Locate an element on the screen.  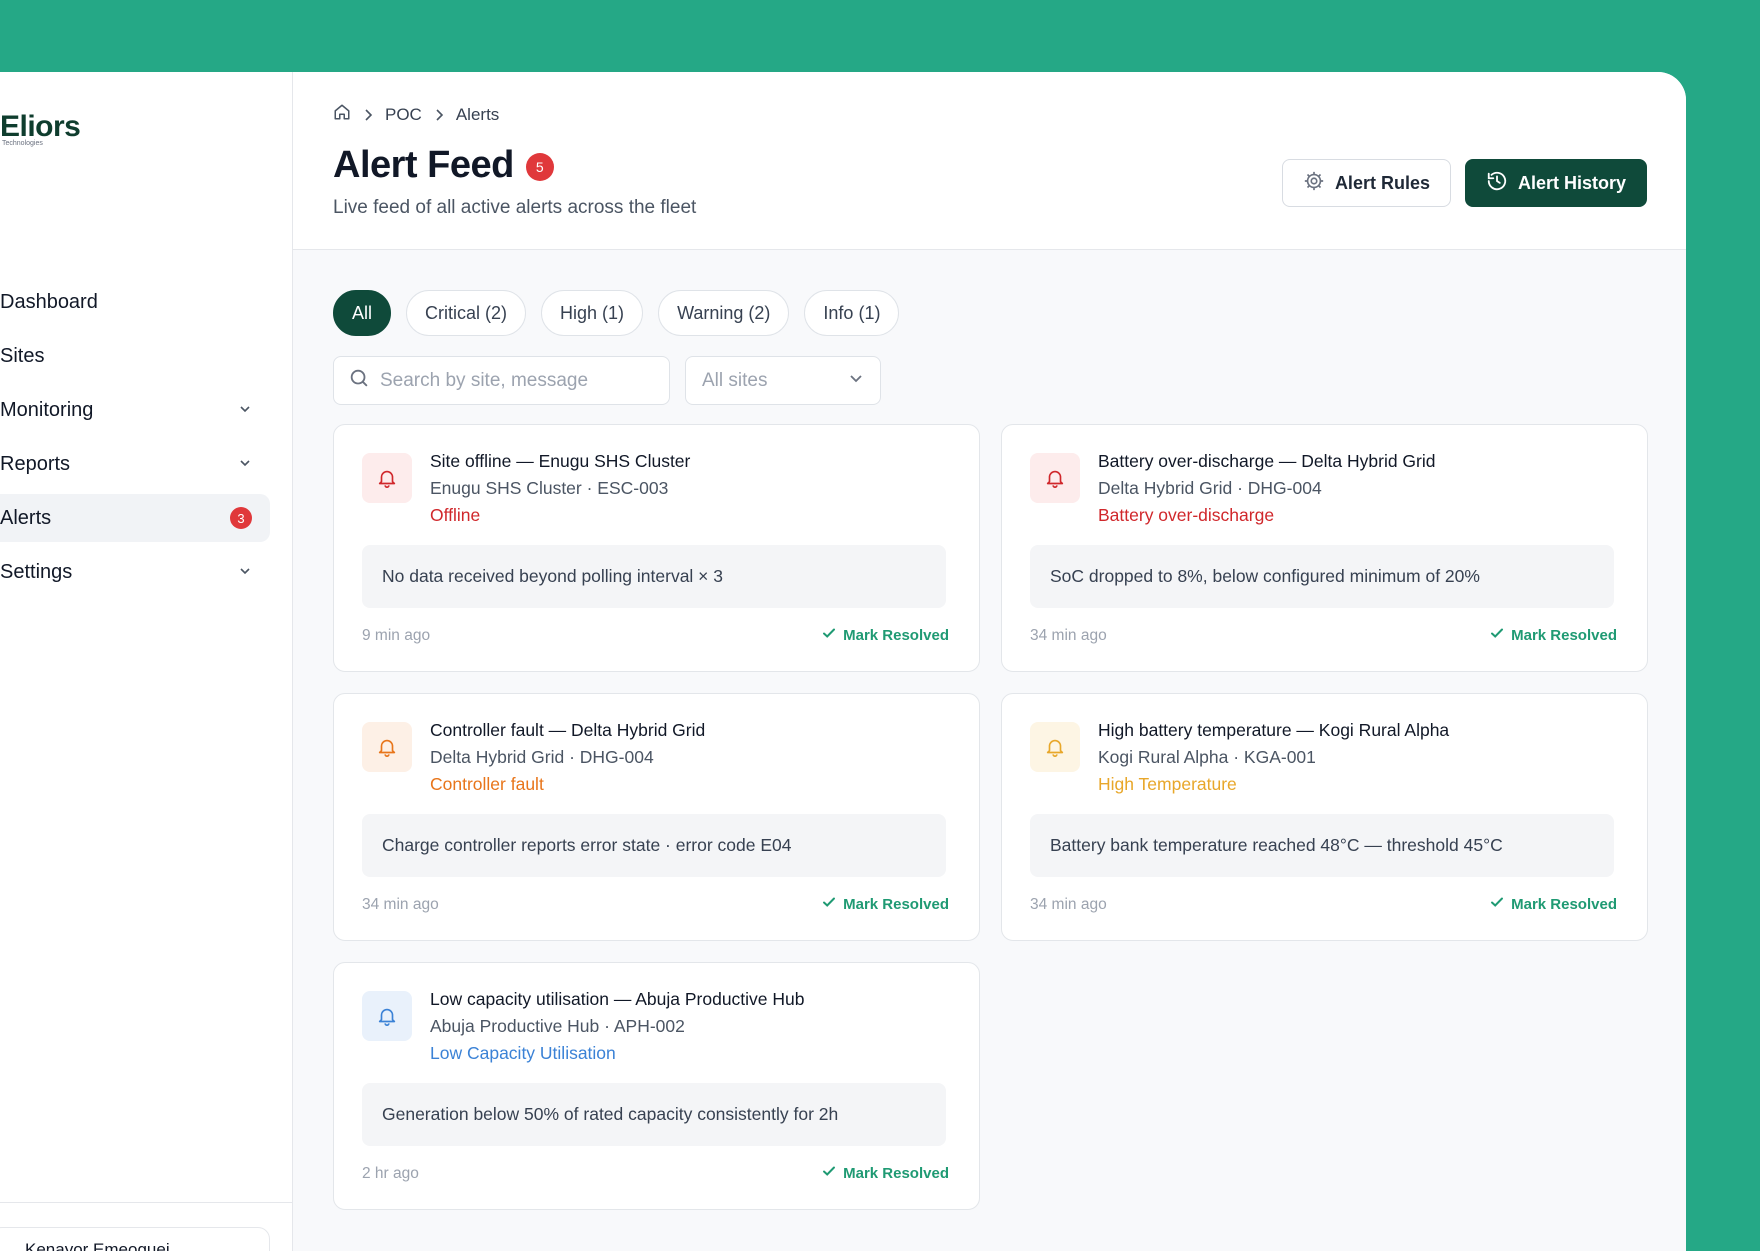
sidebar-item-alerts: Alerts 3 is located at coordinates (135, 518).